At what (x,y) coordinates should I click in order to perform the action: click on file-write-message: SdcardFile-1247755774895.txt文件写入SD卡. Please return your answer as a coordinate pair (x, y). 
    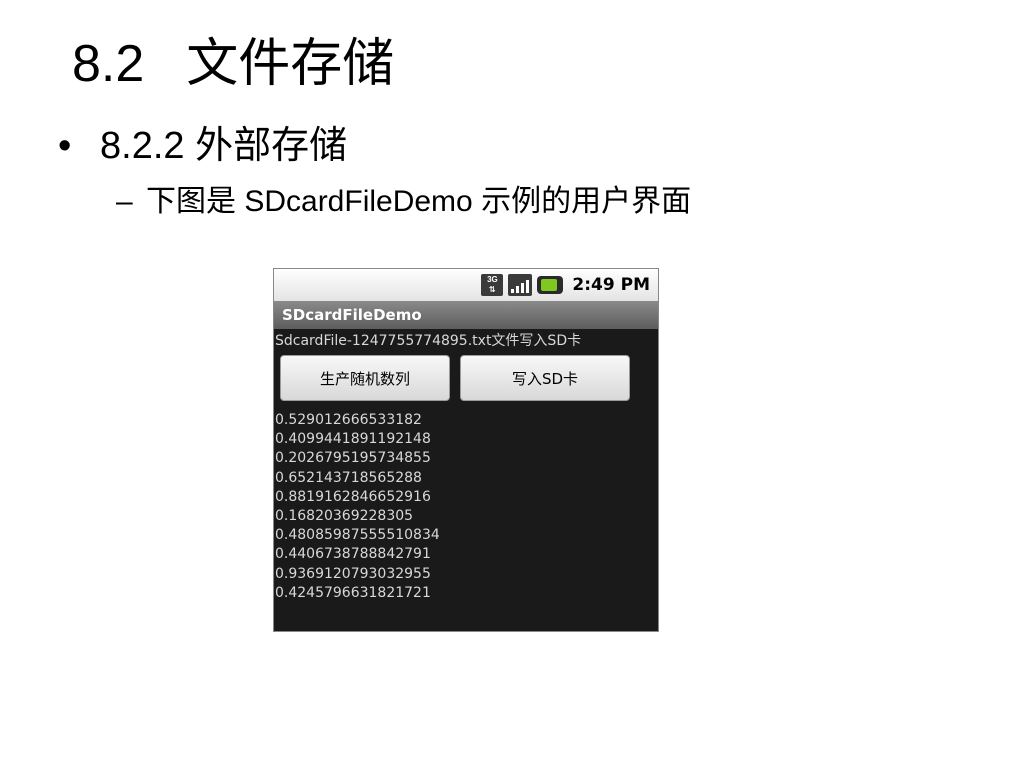
    Looking at the image, I should click on (428, 341).